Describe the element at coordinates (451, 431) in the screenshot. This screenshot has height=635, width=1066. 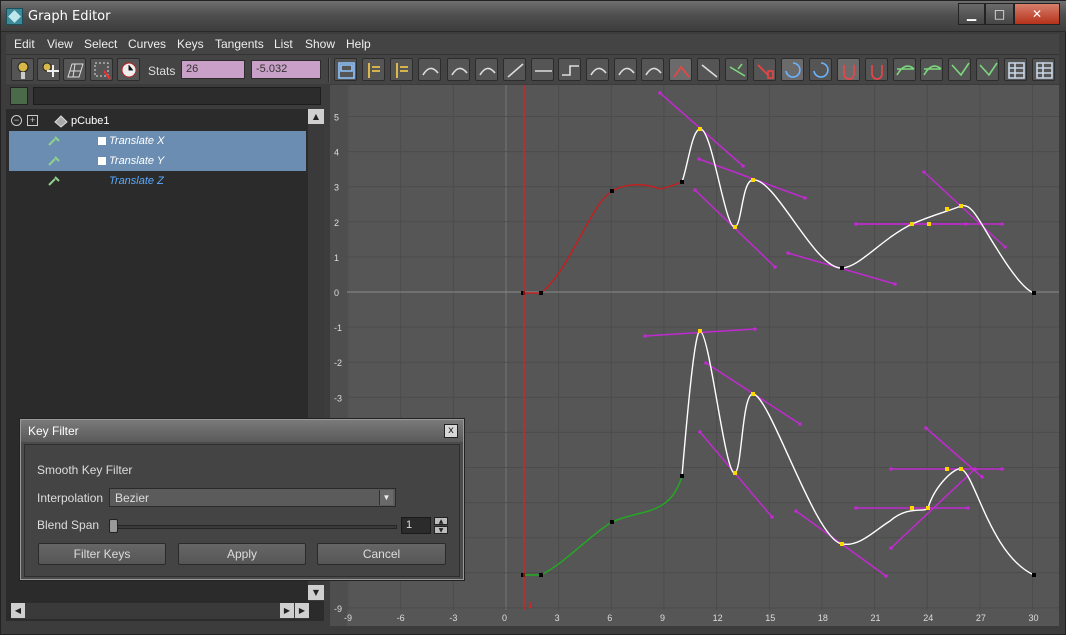
I see `dialog-close-button: x` at that location.